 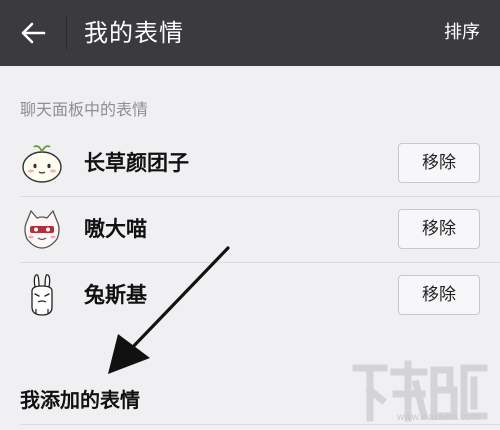 I want to click on sticker-name: 长草颜团子, so click(x=136, y=163).